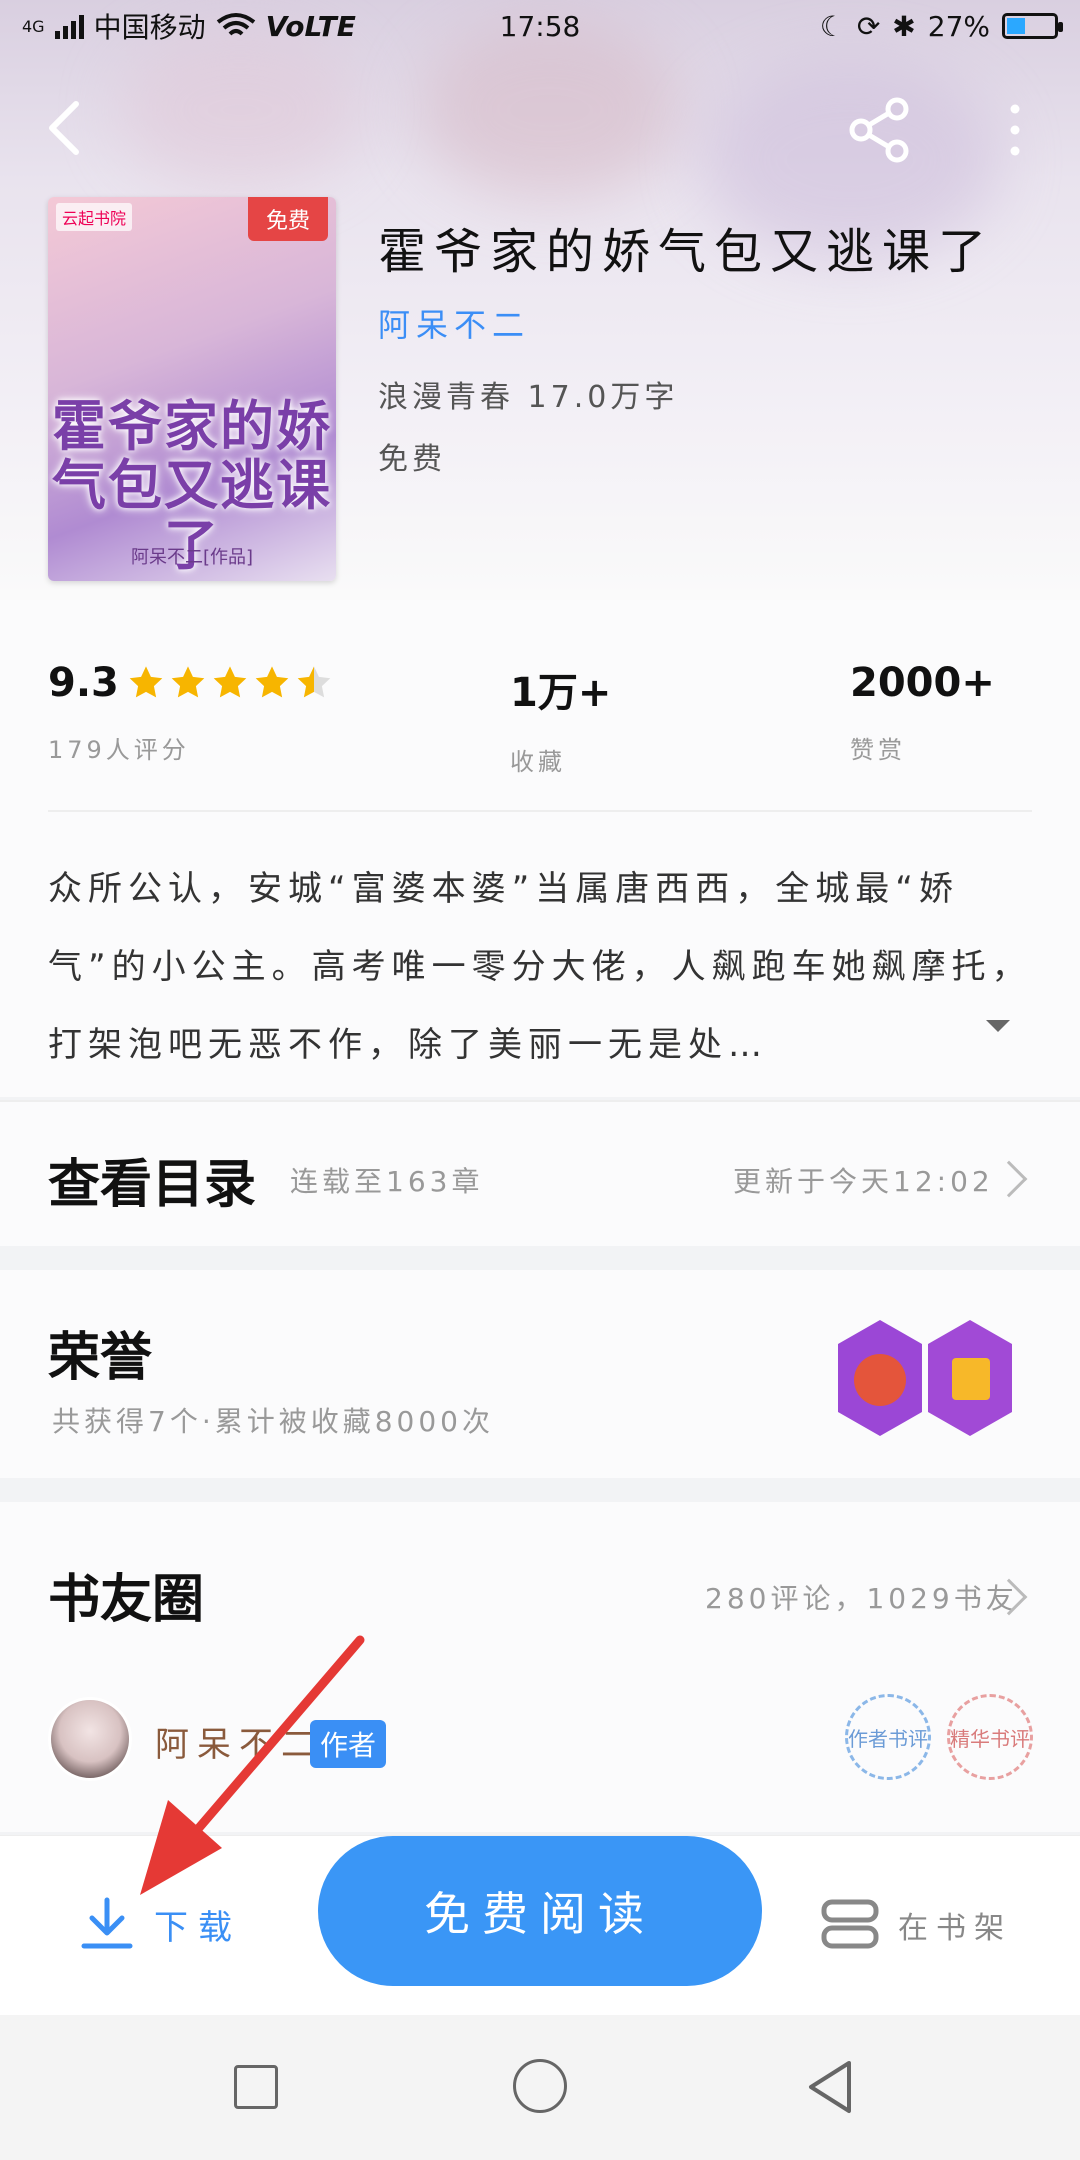 The image size is (1080, 2160). I want to click on honor-section: 荣誉 共获得7个·累计被收藏8000次, so click(540, 1374).